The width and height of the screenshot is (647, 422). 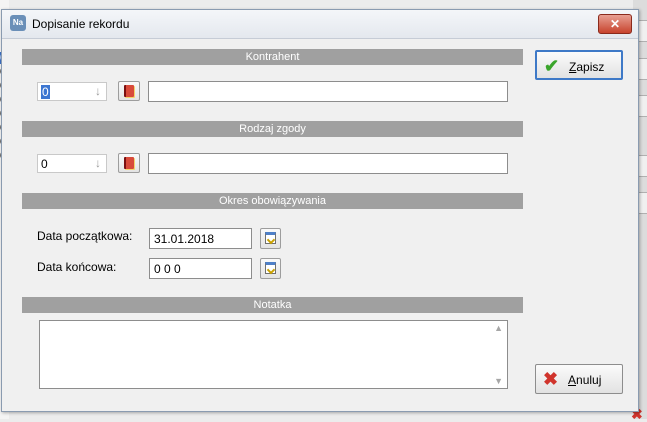 What do you see at coordinates (273, 354) in the screenshot?
I see `note-textarea: ▲ ▼` at bounding box center [273, 354].